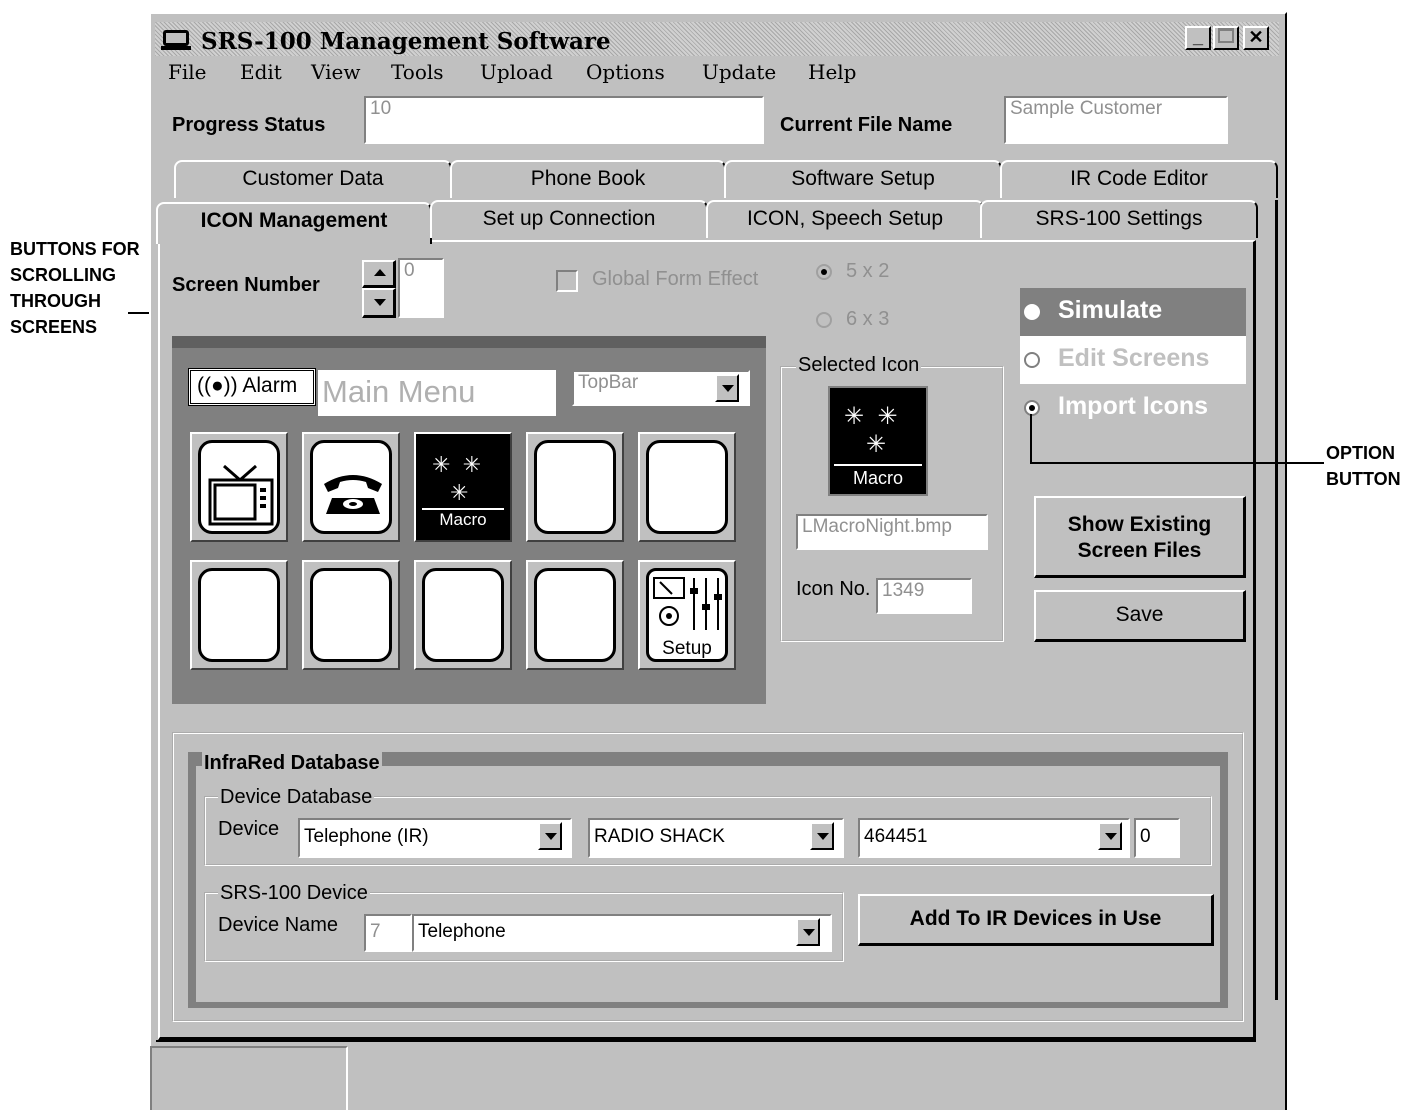 The height and width of the screenshot is (1110, 1412). I want to click on layout-5x2-label: 5 x 2, so click(868, 271).